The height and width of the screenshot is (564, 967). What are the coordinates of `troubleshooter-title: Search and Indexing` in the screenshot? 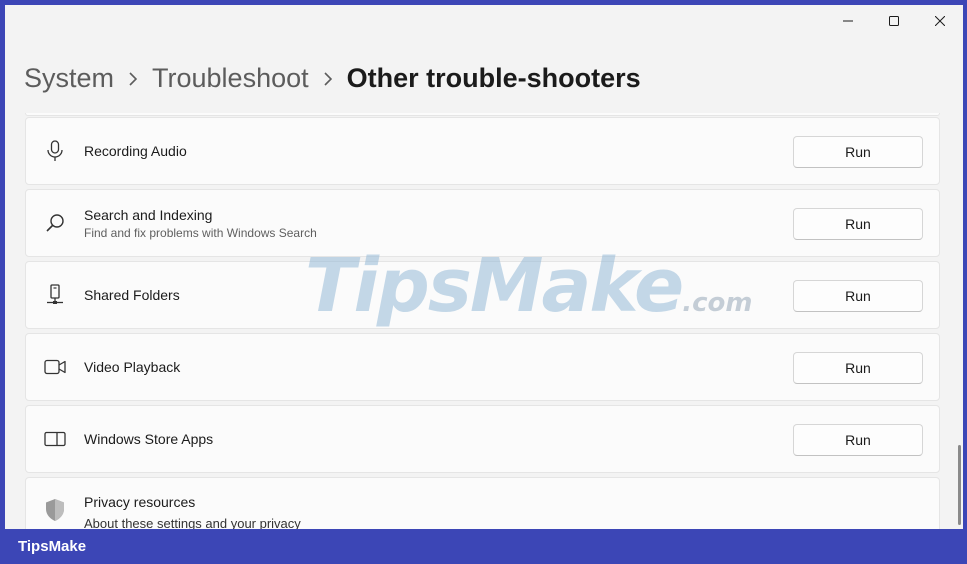 It's located at (148, 214).